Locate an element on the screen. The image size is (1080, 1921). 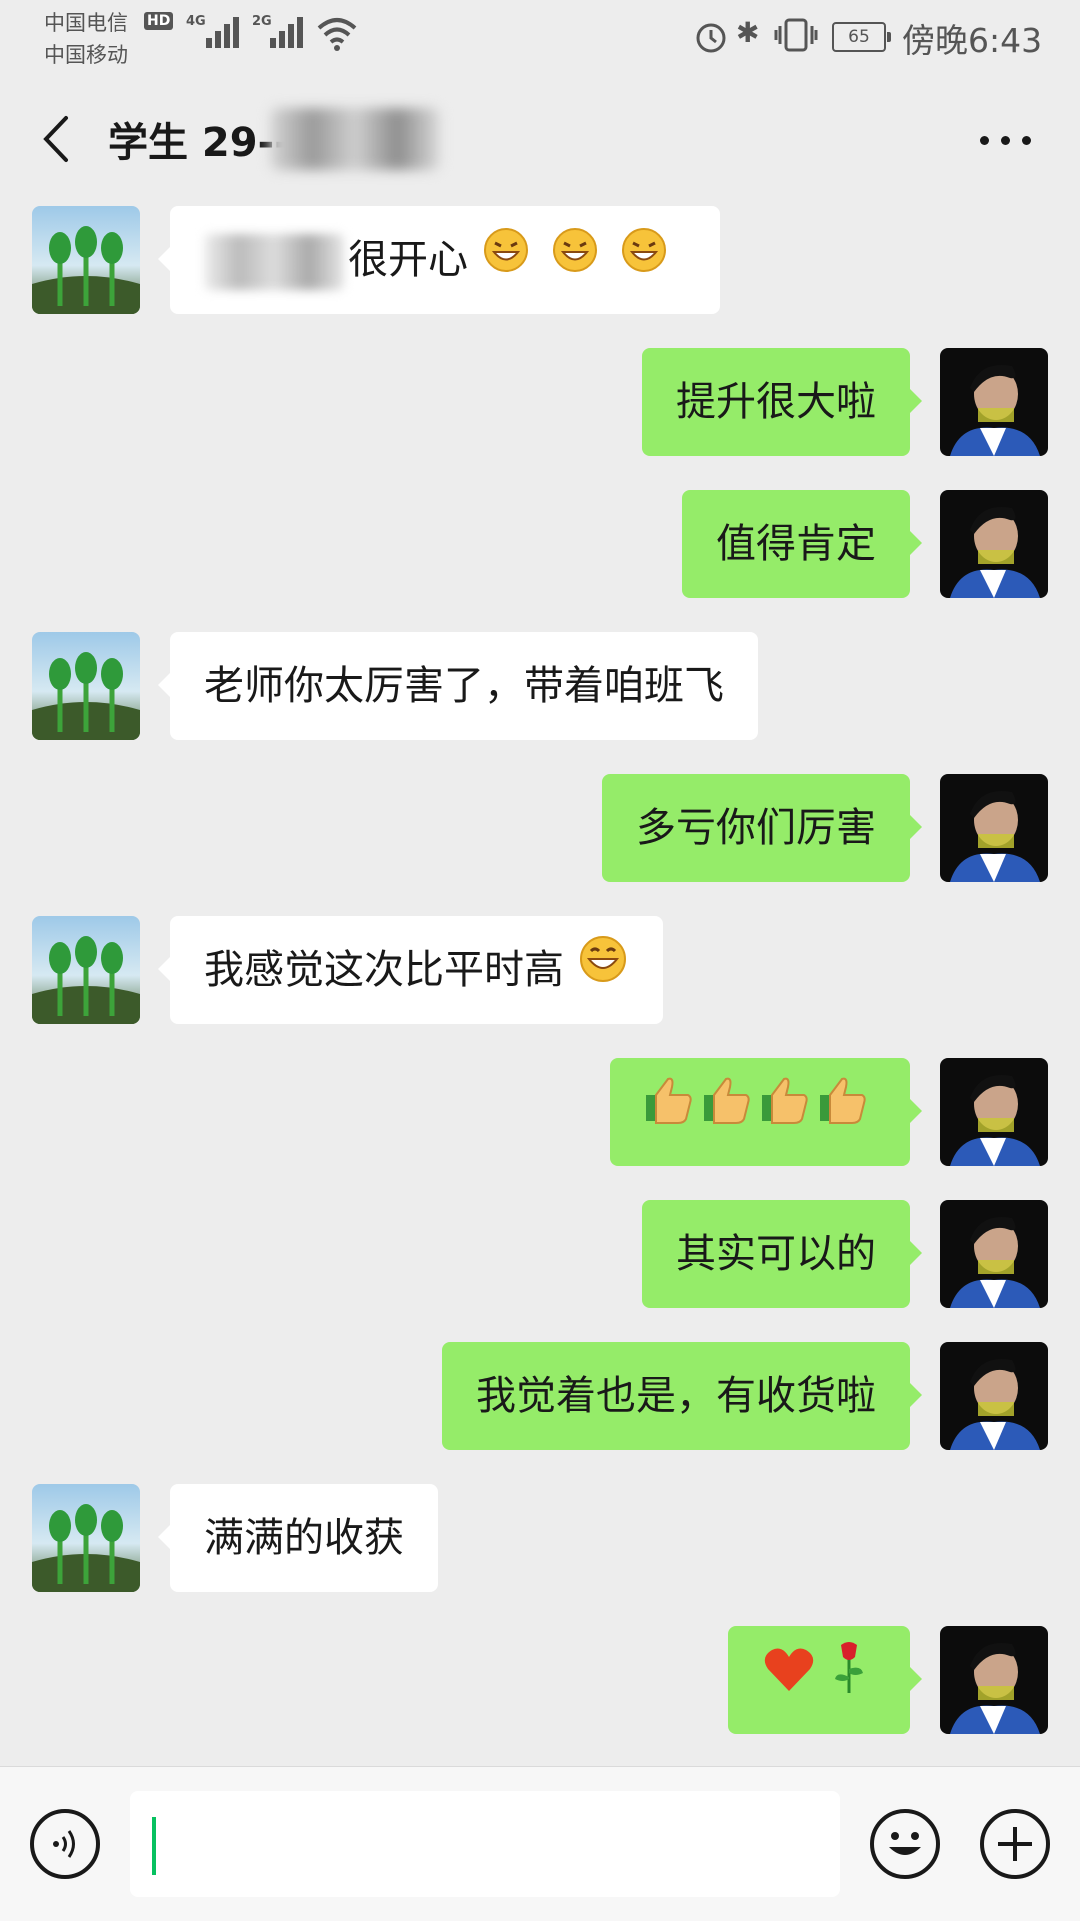
more-icon is located at coordinates (1006, 139).